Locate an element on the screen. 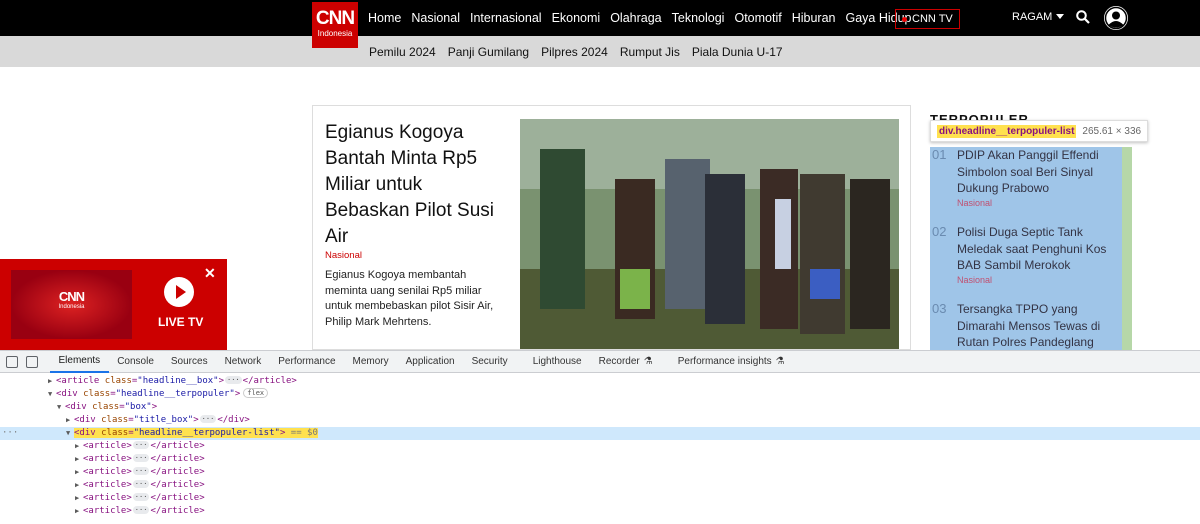  tooltip-dimensions: 265.61 × 336 is located at coordinates (1112, 131).